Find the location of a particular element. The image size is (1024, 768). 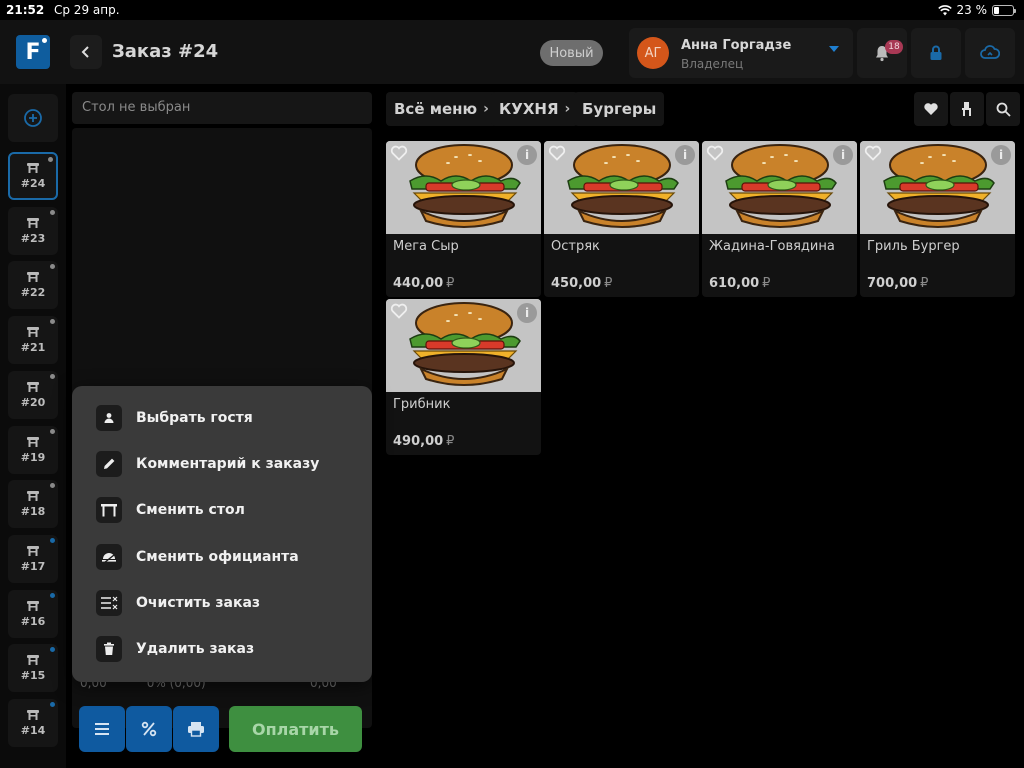

notification-count: 18 is located at coordinates (894, 47).